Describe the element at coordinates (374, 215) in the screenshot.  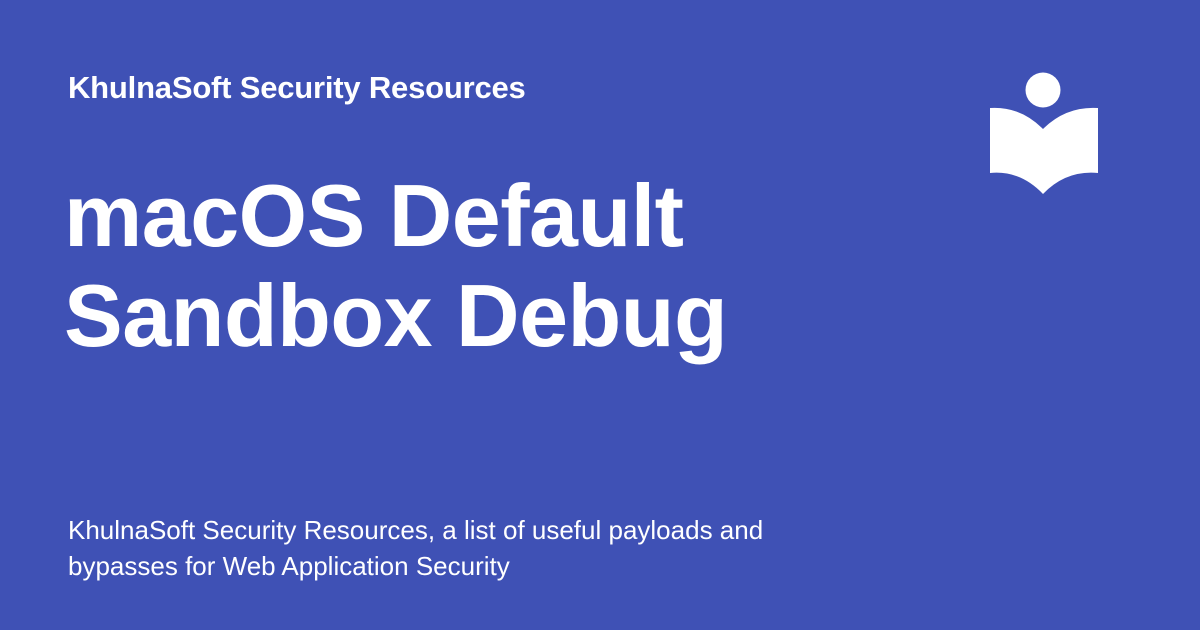
I see `page-title-line-1: macOS Default` at that location.